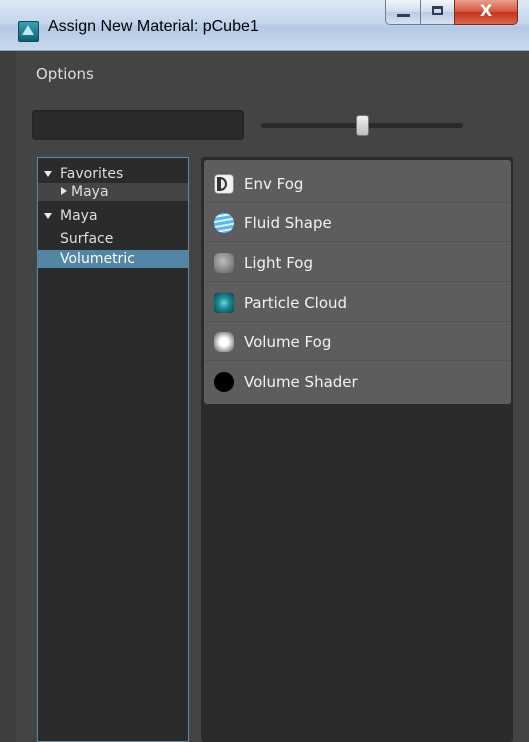  I want to click on maya-app-icon, so click(28, 31).